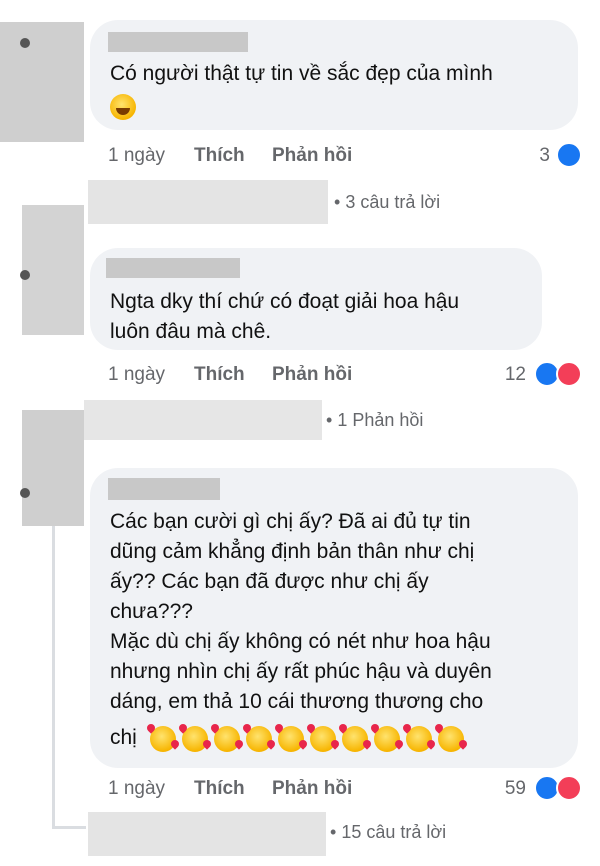 The image size is (600, 866). I want to click on comment-text-line: Ngta dky thí chứ có đoạt giải hoa hậu, so click(285, 301).